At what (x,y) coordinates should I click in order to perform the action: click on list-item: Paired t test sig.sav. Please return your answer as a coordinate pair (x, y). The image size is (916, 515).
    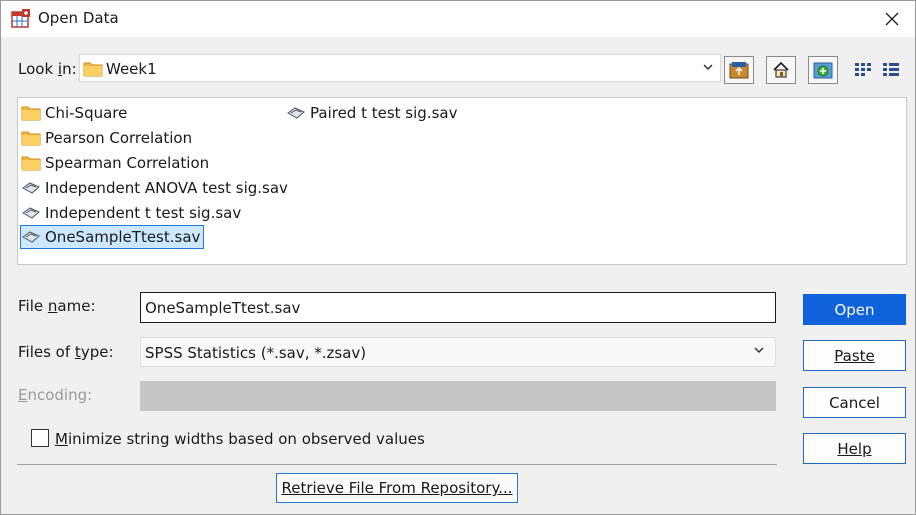
    Looking at the image, I should click on (373, 113).